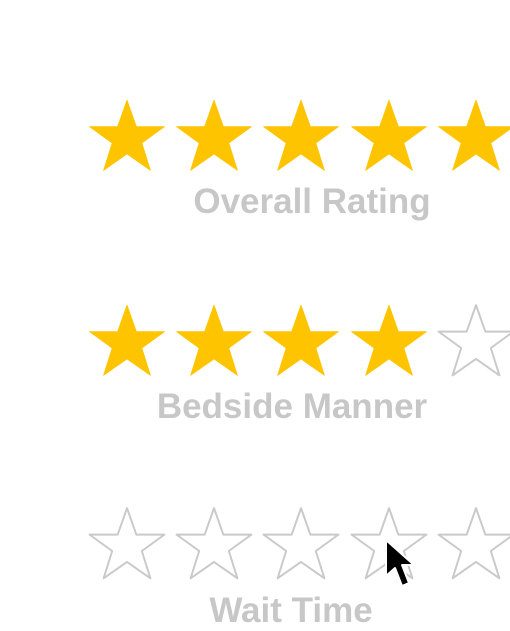  I want to click on bedside-manner-stars, so click(298, 342).